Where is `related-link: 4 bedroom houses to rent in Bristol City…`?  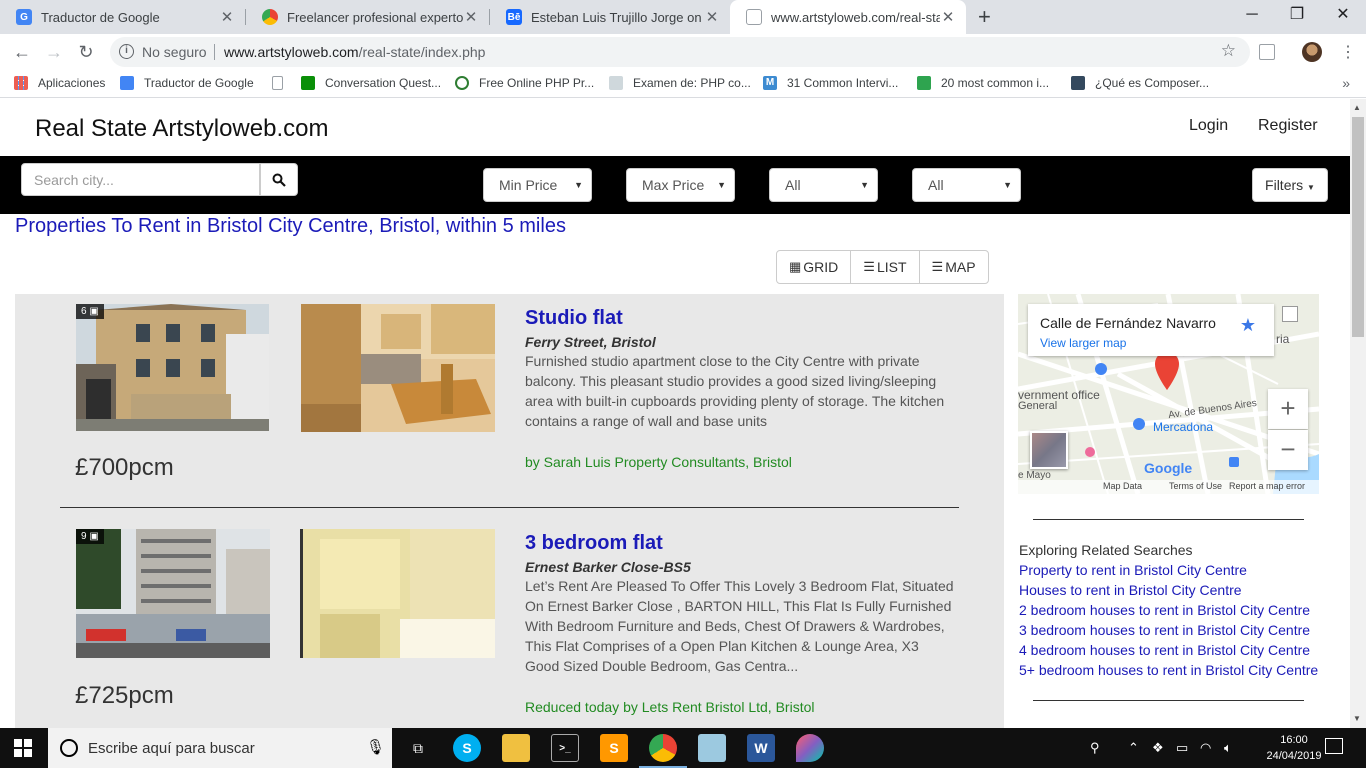 related-link: 4 bedroom houses to rent in Bristol City… is located at coordinates (1164, 650).